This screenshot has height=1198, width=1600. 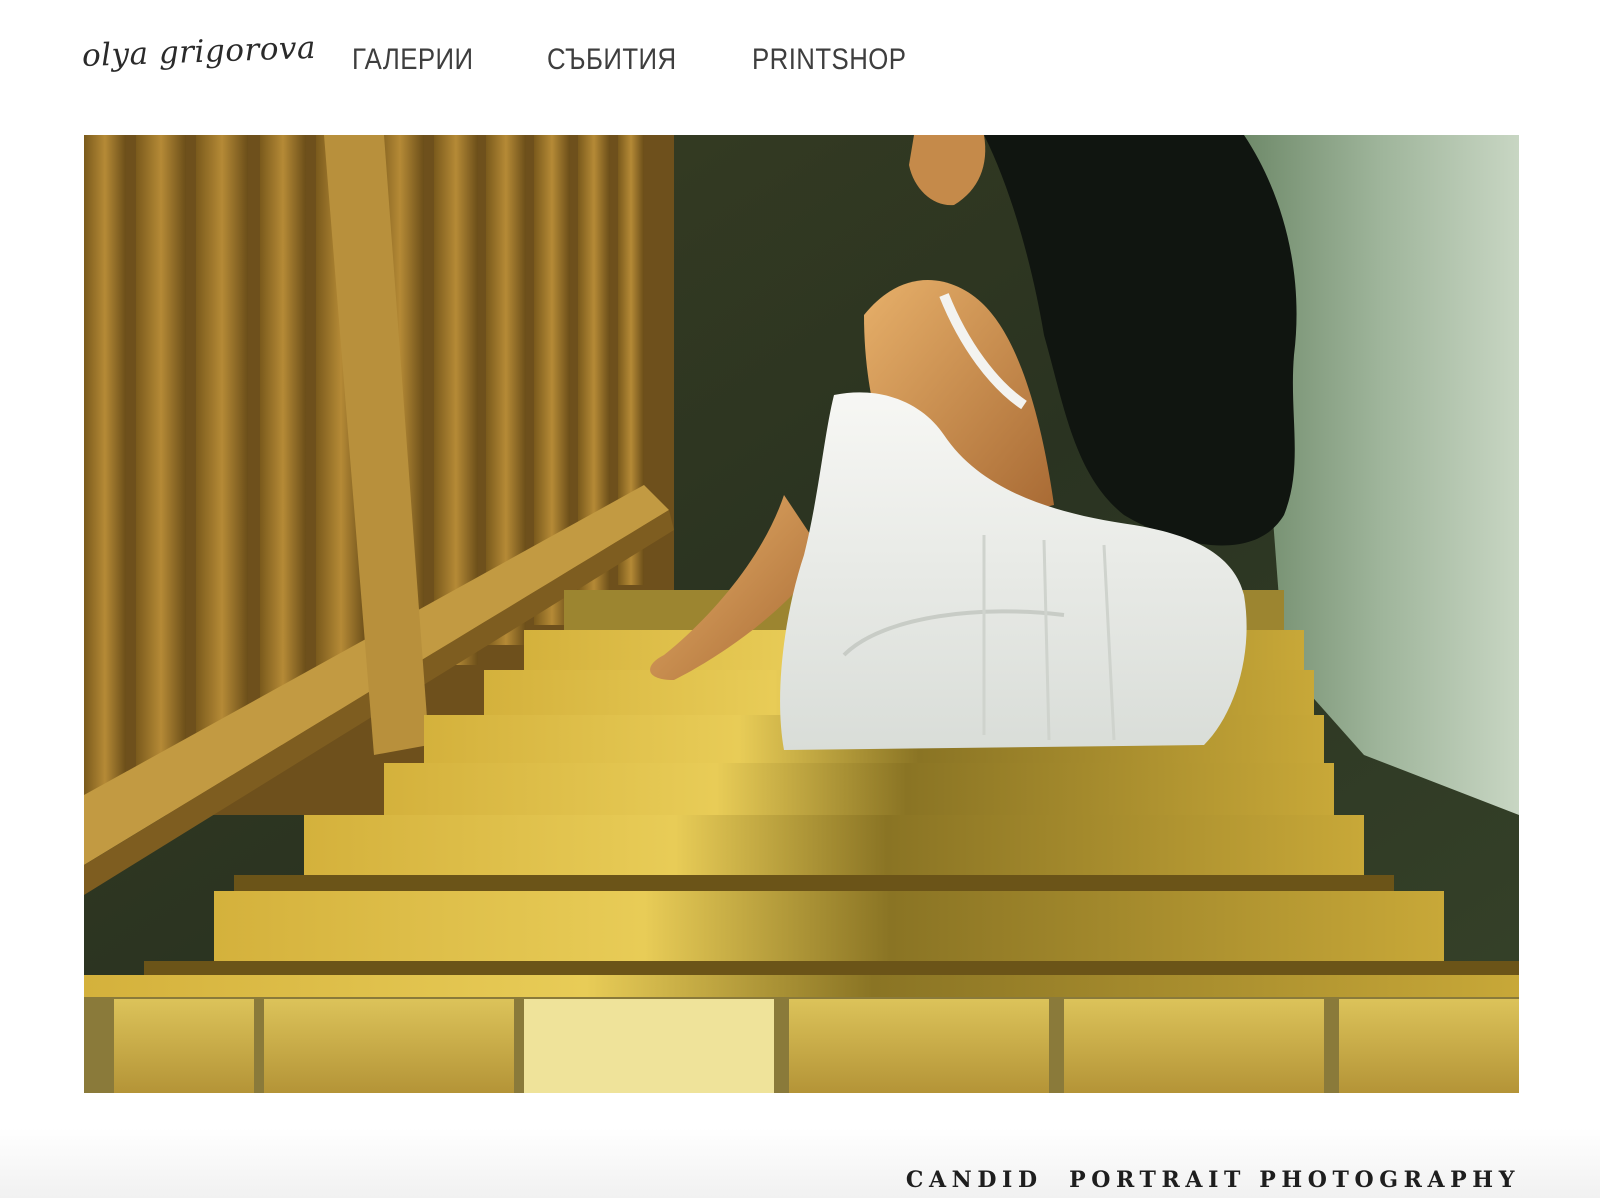 I want to click on site-logo: olya grigorova, so click(x=198, y=52).